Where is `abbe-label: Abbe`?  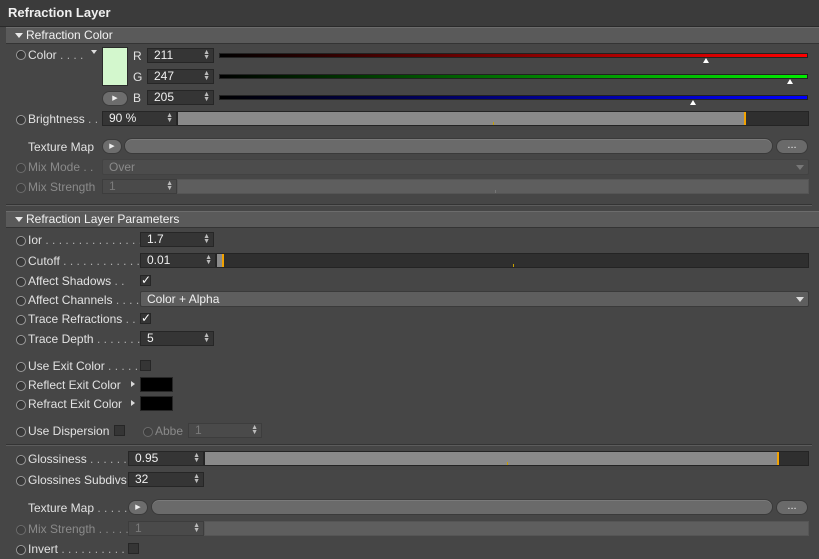
abbe-label: Abbe is located at coordinates (169, 431).